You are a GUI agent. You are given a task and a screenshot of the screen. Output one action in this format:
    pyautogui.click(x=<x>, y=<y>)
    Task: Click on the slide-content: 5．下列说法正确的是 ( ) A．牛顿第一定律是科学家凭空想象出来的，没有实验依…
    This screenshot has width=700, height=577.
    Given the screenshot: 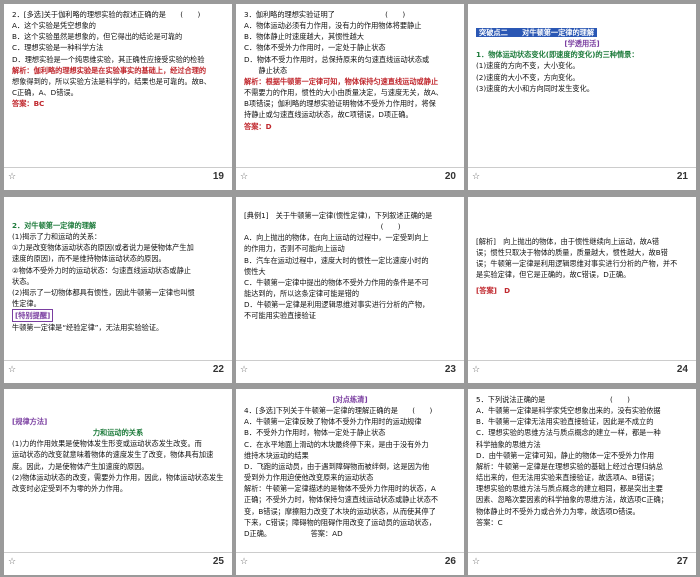 What is the action you would take?
    pyautogui.click(x=582, y=471)
    